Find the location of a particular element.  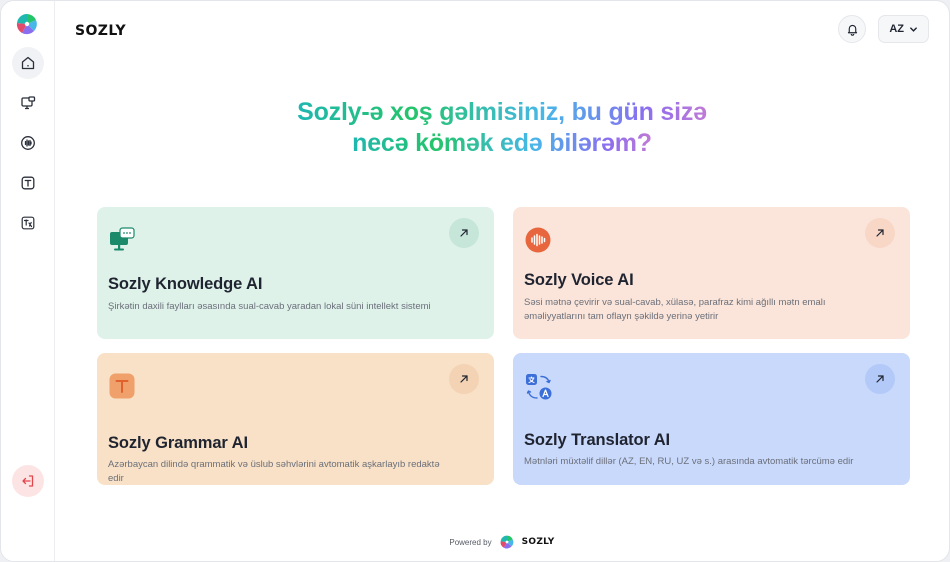

sidebar-item-grammar is located at coordinates (28, 183).